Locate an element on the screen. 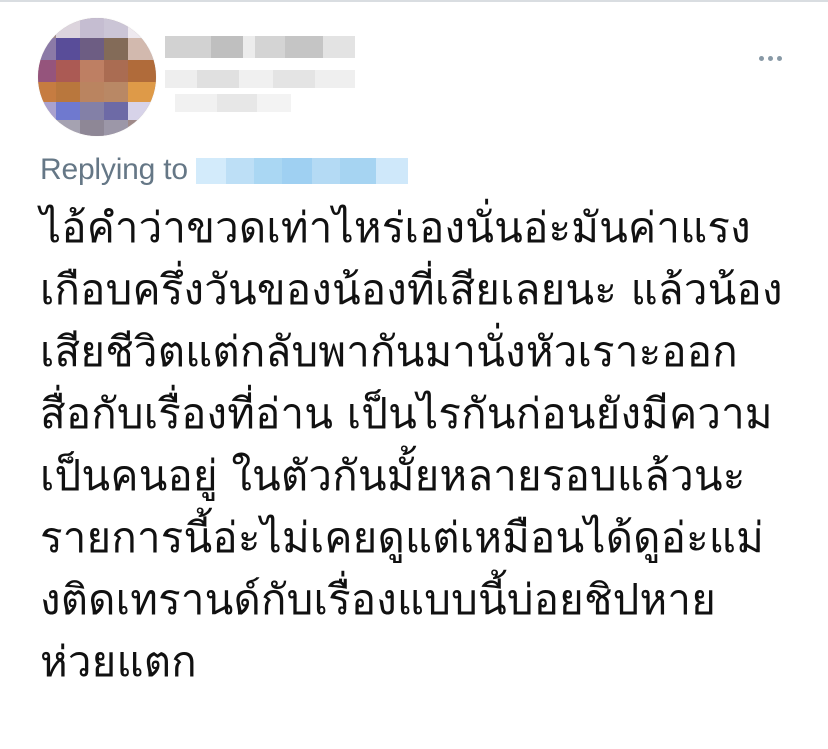  author-info-redacted is located at coordinates (270, 75).